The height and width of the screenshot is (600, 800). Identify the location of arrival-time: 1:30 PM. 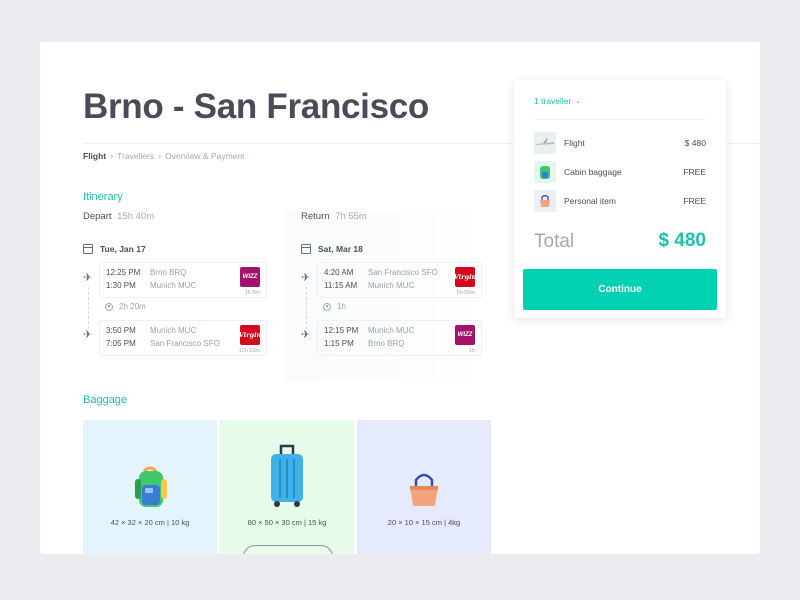
(121, 285).